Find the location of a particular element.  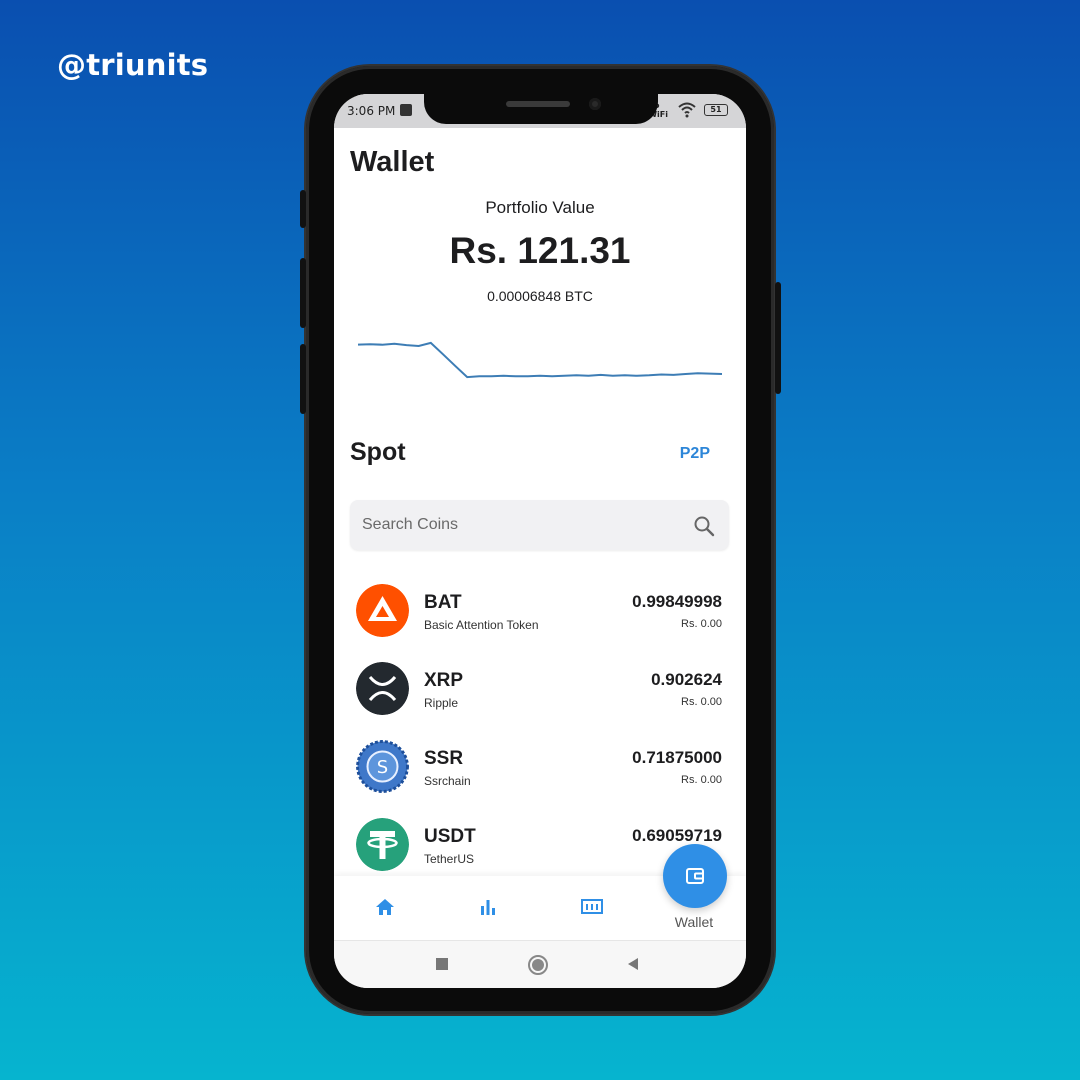

search-icon is located at coordinates (704, 526).